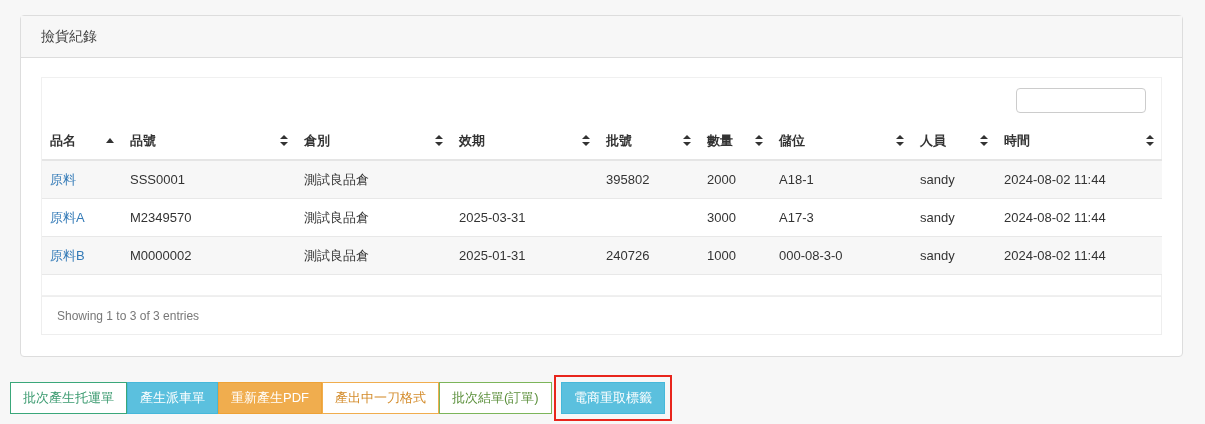 This screenshot has width=1205, height=424. Describe the element at coordinates (69, 36) in the screenshot. I see `panel-title: 撿貨紀錄` at that location.